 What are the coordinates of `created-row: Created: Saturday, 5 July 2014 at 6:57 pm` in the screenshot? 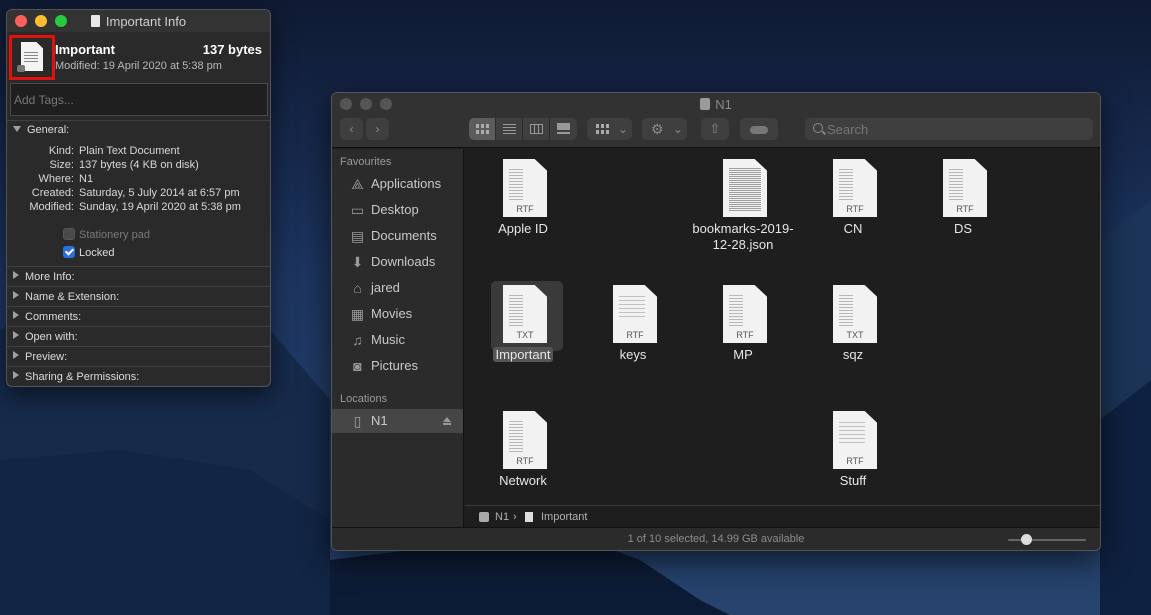 It's located at (135, 193).